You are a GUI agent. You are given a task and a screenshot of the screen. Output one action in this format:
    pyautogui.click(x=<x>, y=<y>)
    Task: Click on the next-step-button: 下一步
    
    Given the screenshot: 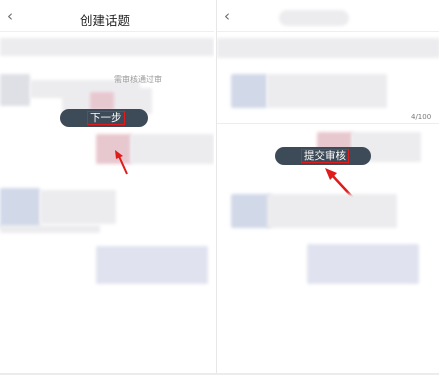 What is the action you would take?
    pyautogui.click(x=104, y=118)
    